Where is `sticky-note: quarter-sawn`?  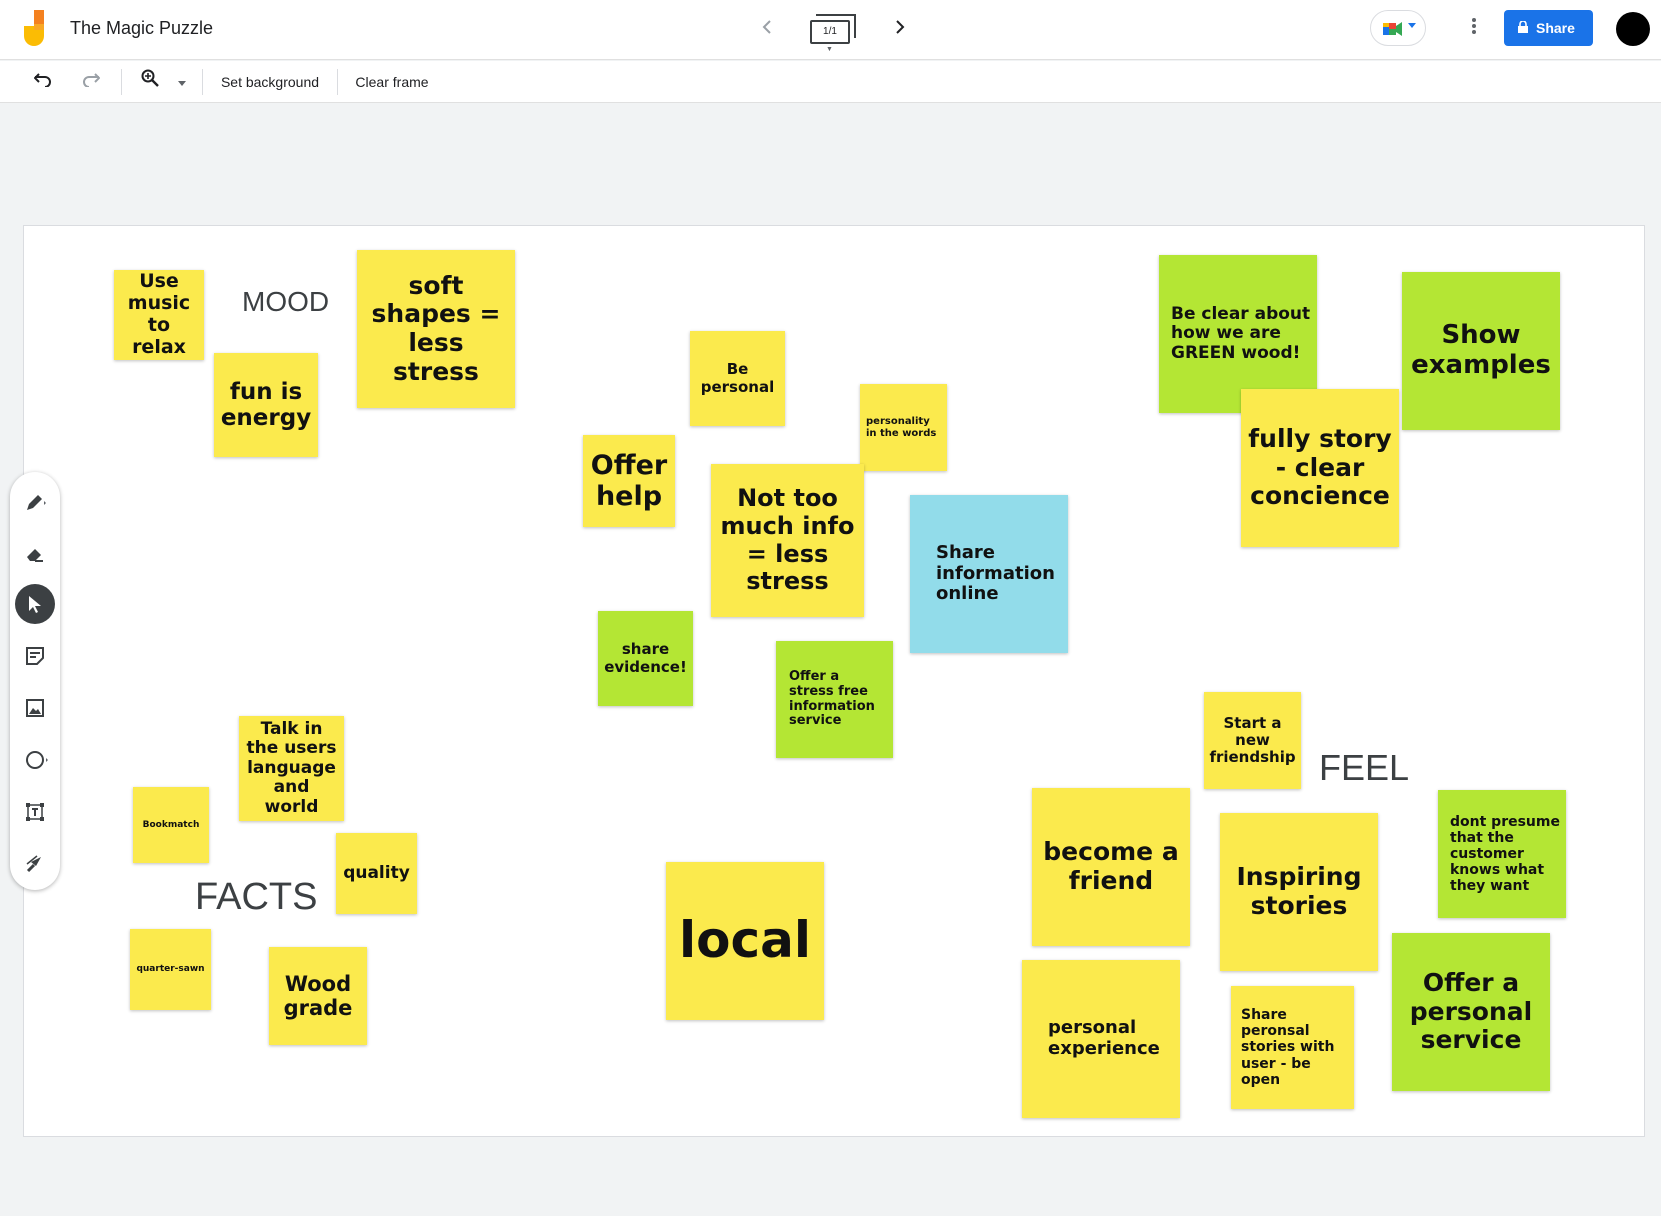
sticky-note: quarter-sawn is located at coordinates (170, 969).